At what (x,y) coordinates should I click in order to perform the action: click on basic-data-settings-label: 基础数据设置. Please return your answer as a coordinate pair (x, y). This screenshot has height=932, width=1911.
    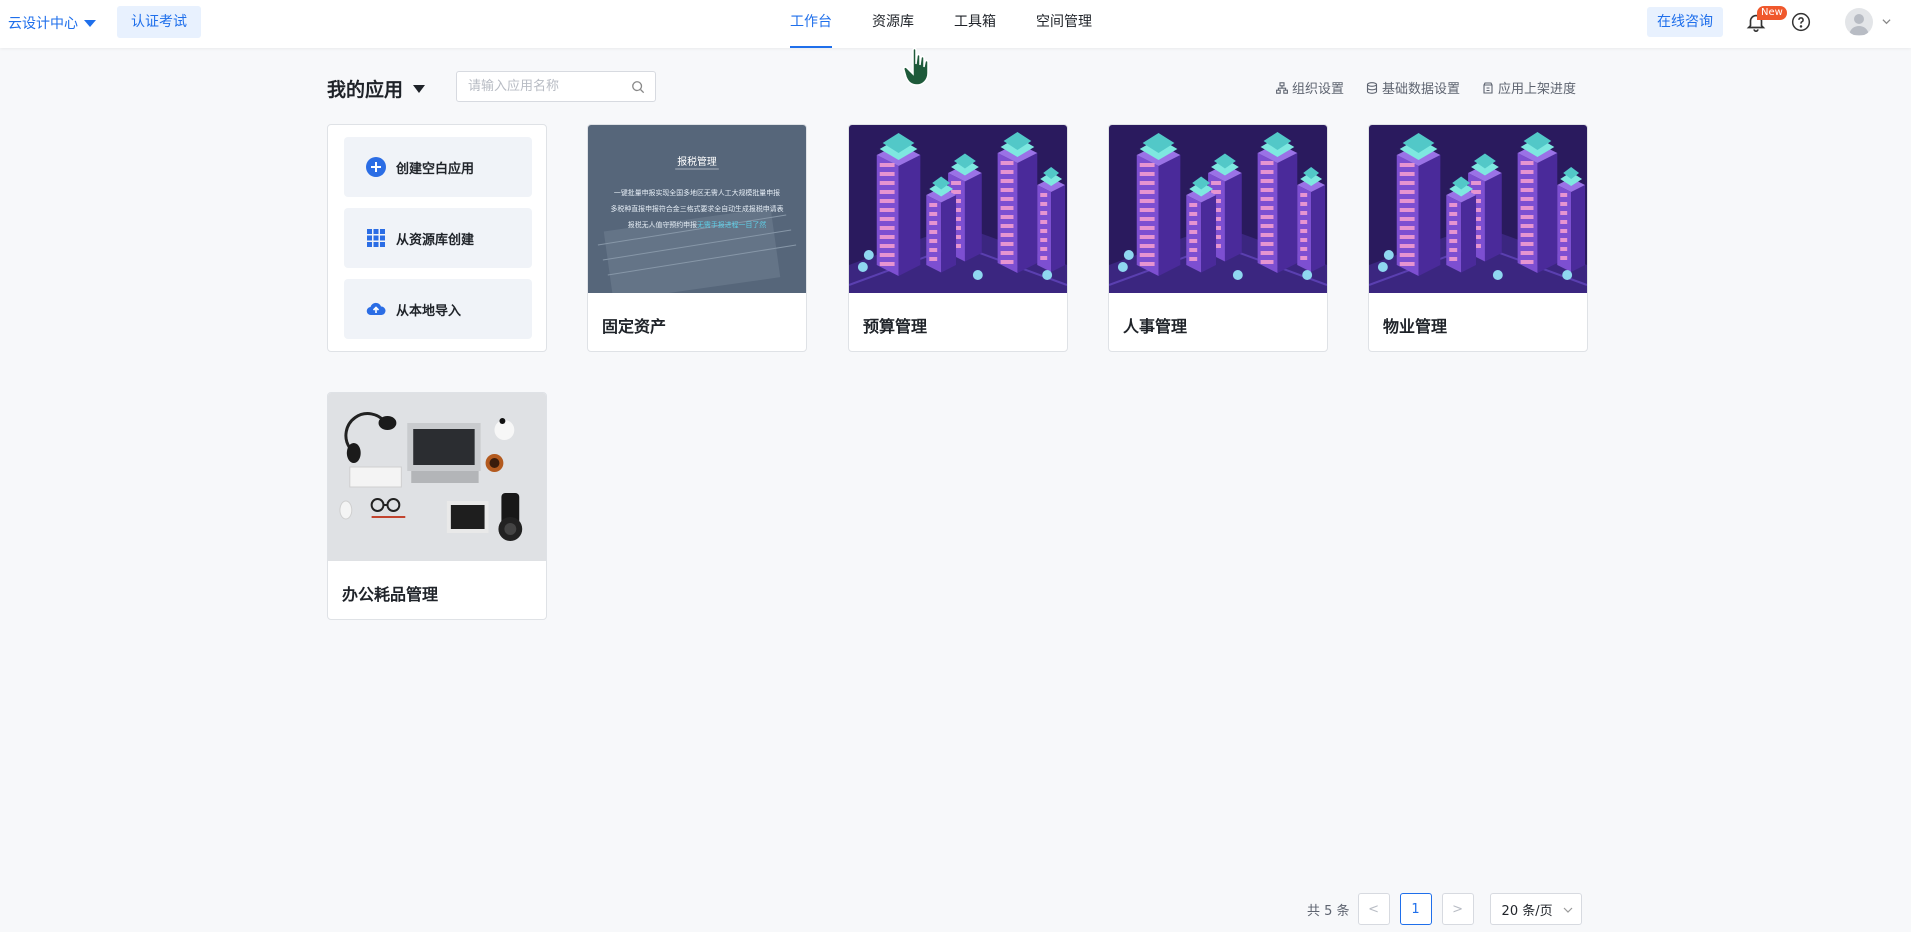
    Looking at the image, I should click on (1420, 89).